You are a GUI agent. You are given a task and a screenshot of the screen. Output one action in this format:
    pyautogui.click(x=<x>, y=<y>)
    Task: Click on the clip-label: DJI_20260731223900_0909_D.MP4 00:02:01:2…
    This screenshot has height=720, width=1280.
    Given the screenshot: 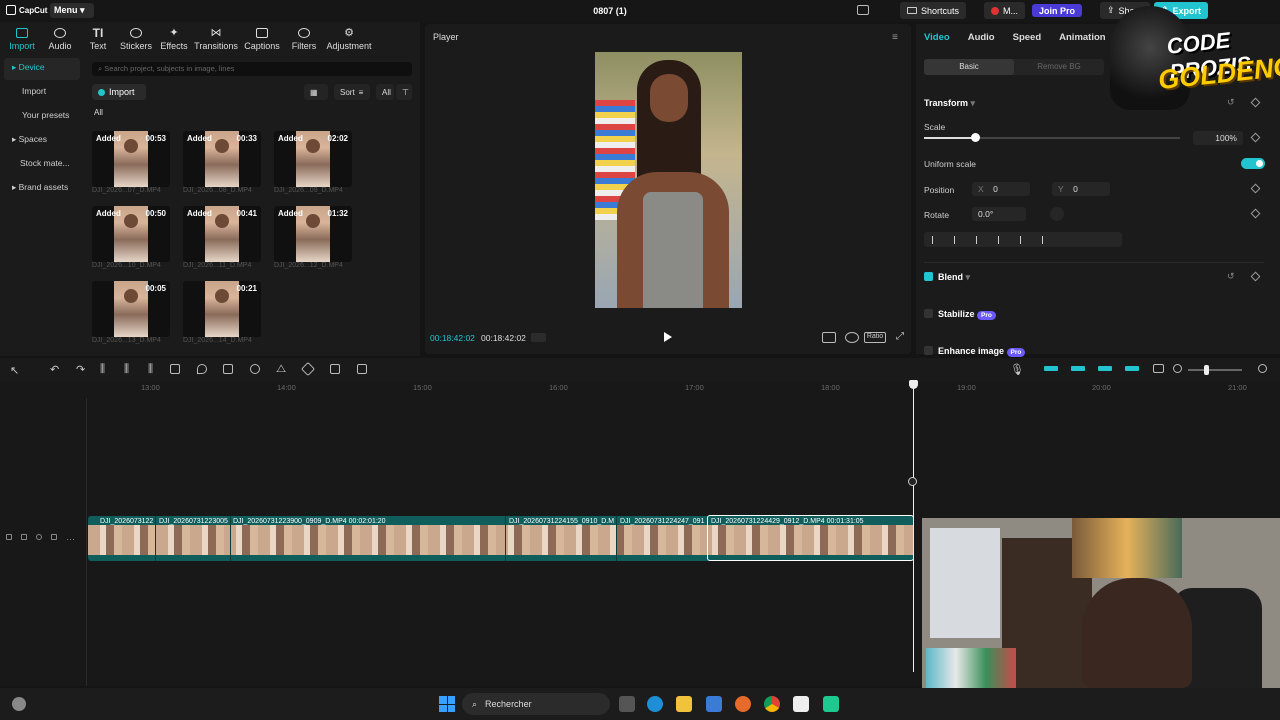 What is the action you would take?
    pyautogui.click(x=368, y=521)
    